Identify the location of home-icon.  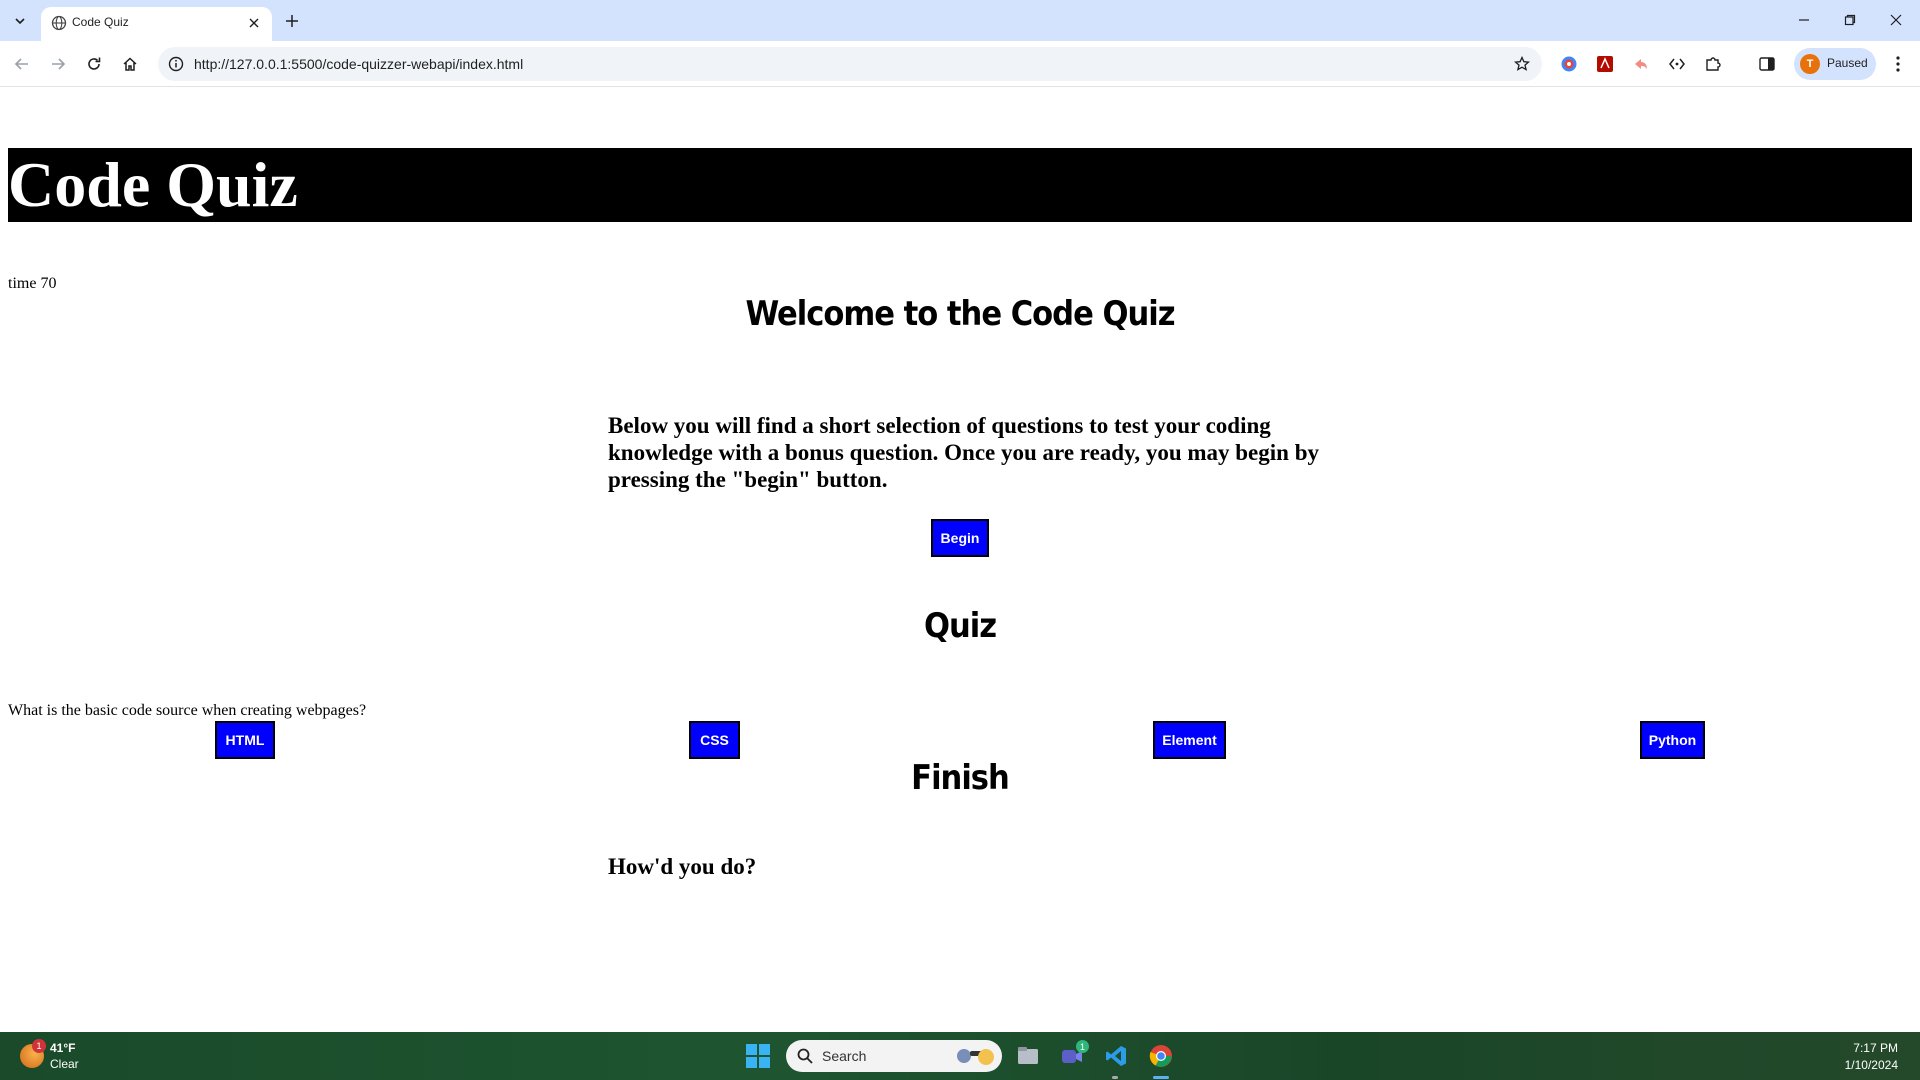
(130, 64).